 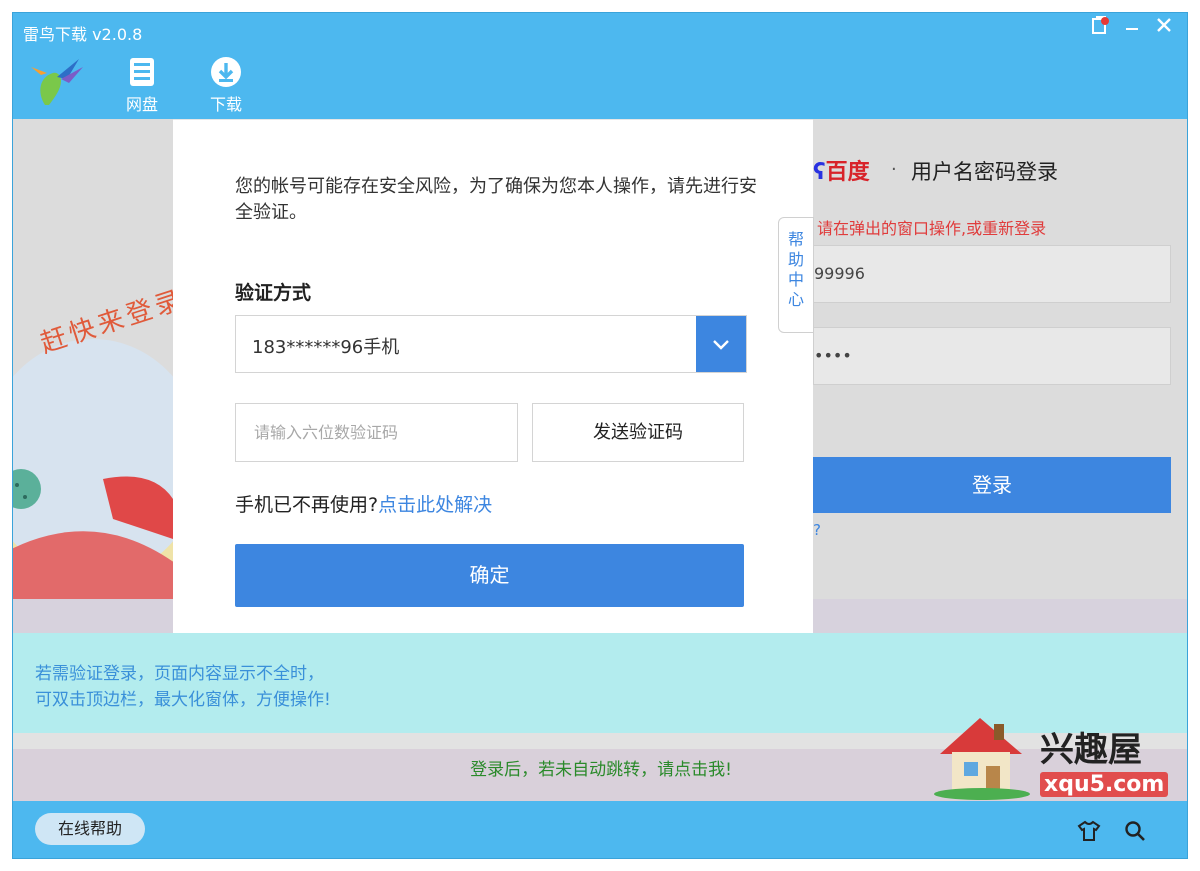 What do you see at coordinates (984, 172) in the screenshot?
I see `login-title: 用户名密码登录` at bounding box center [984, 172].